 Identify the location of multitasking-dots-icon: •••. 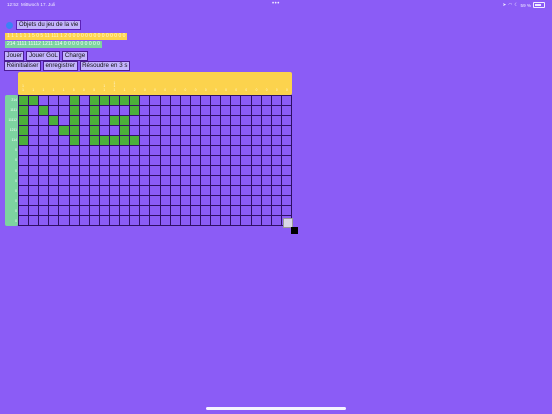
(276, 4).